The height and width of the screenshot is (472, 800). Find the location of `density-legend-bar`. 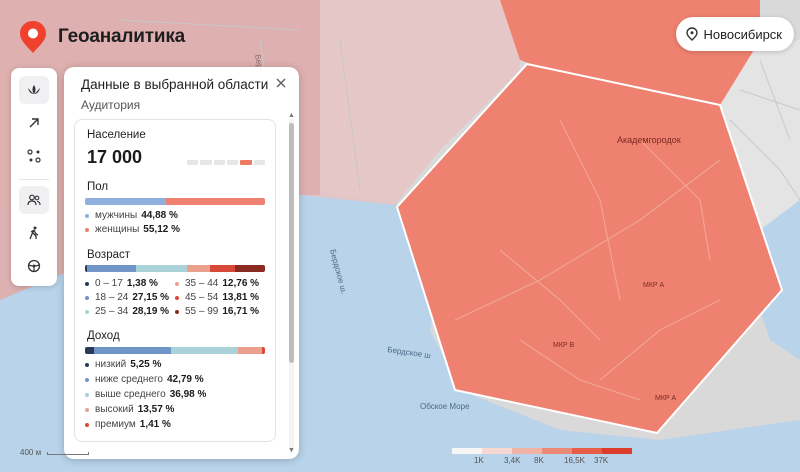

density-legend-bar is located at coordinates (542, 451).